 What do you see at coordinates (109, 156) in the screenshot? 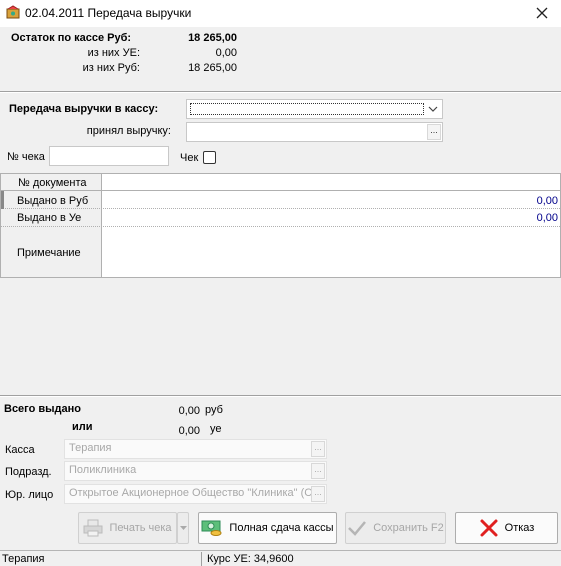
I see `receipt-number-input` at bounding box center [109, 156].